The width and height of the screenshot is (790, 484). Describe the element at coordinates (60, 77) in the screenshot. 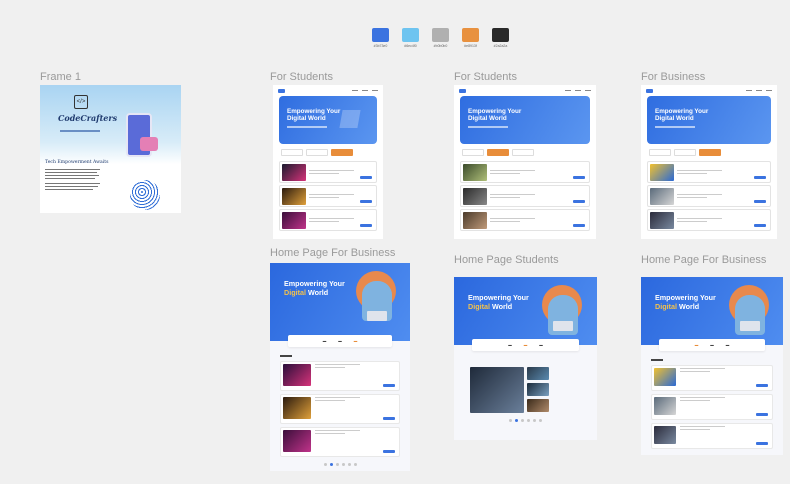

I see `frame-title: Frame 1` at that location.